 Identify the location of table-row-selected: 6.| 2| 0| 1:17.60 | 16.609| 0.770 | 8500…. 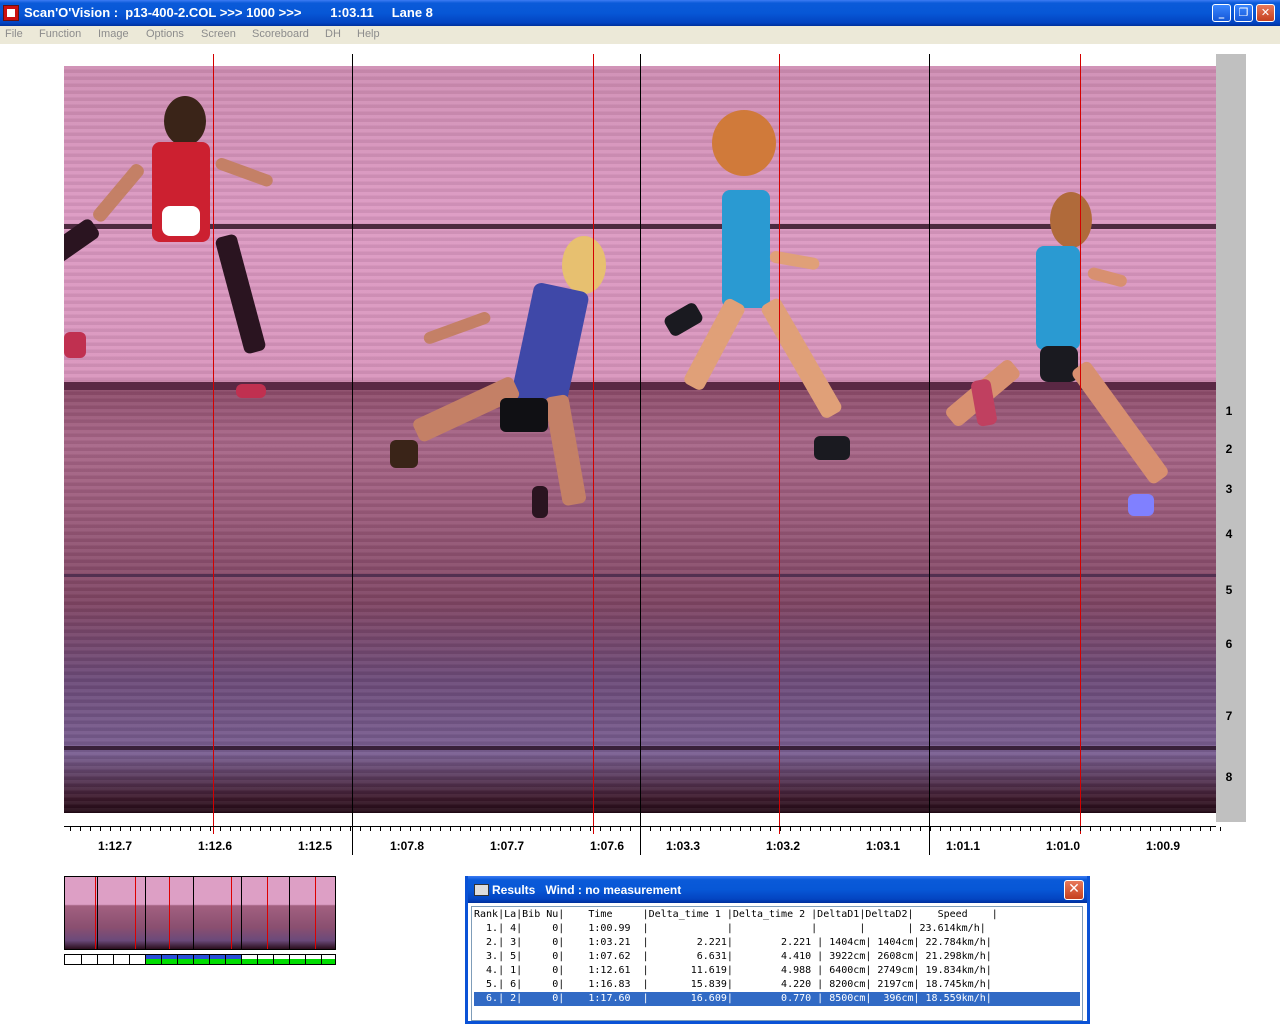
(777, 999).